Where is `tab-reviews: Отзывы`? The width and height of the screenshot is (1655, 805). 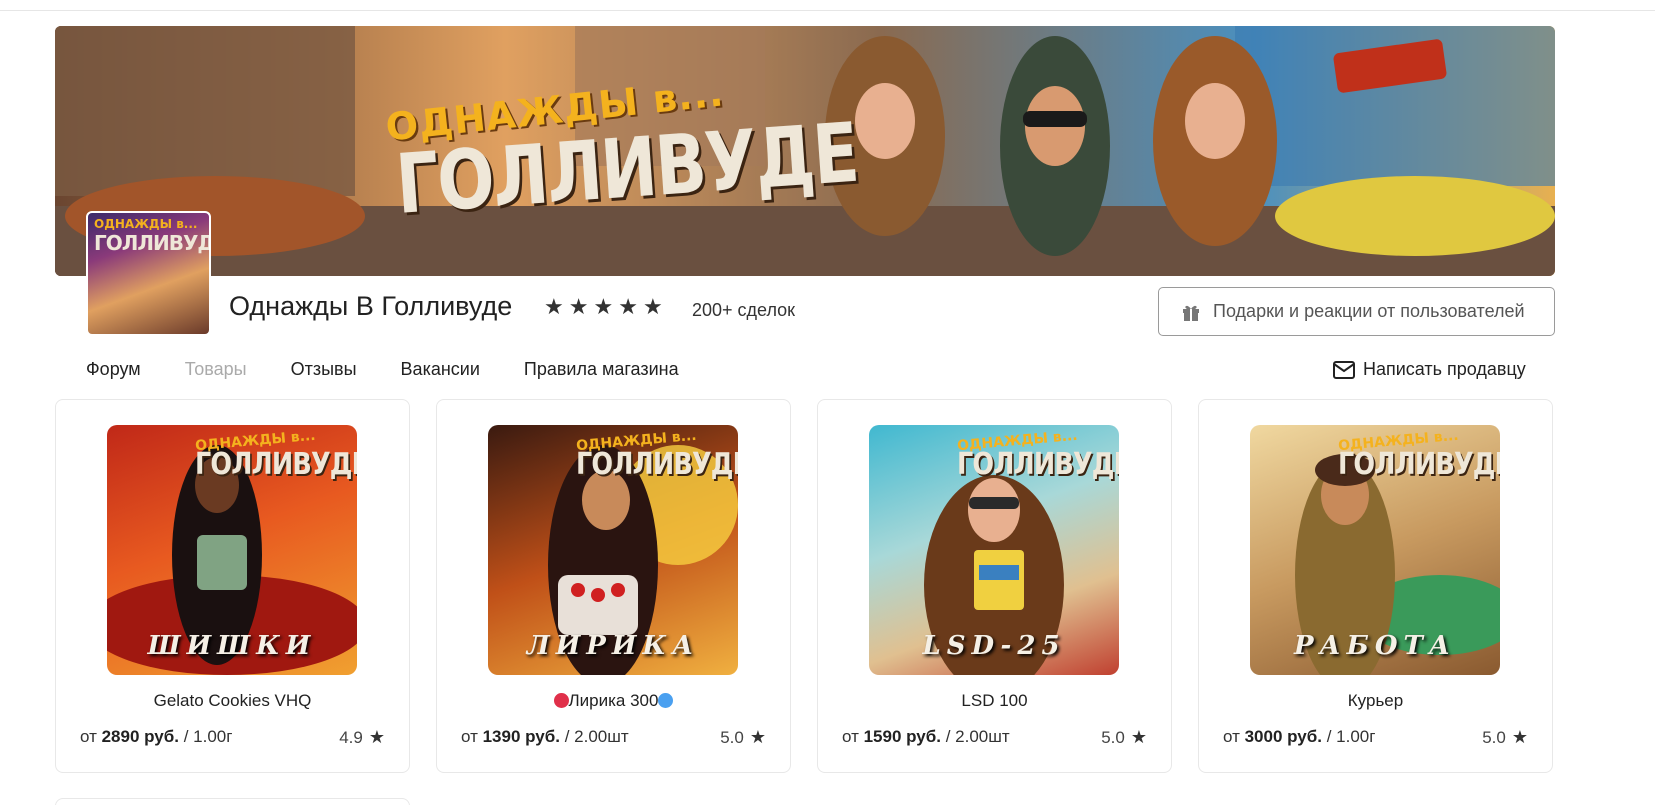
tab-reviews: Отзывы is located at coordinates (324, 369).